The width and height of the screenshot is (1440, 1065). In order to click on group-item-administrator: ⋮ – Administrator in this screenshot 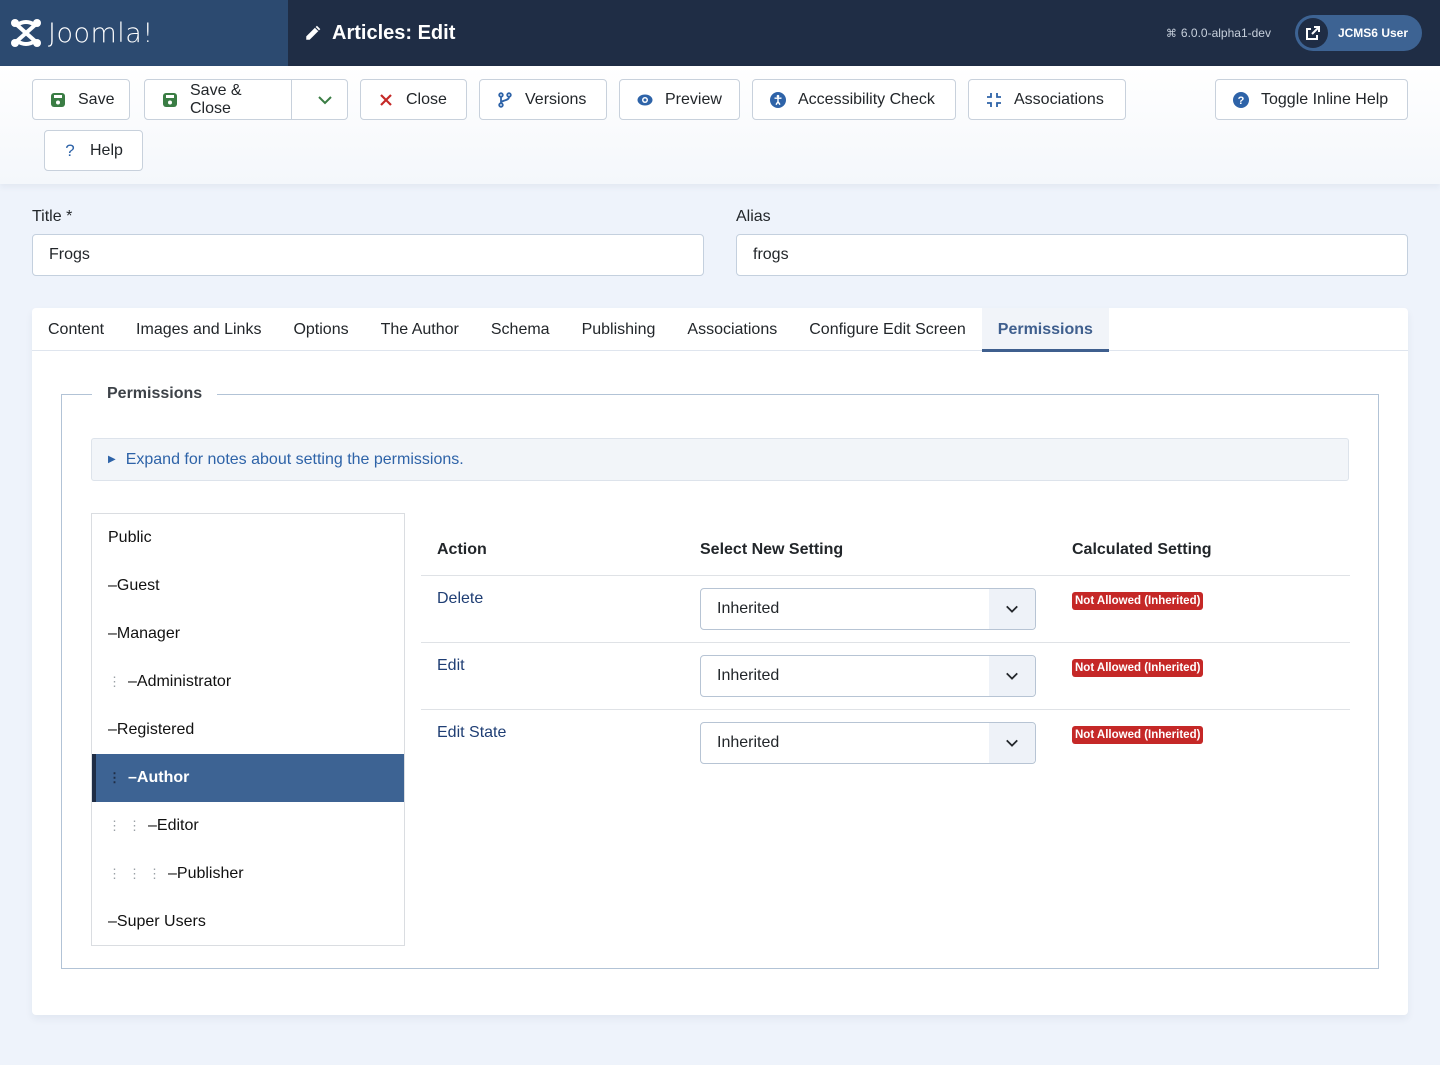, I will do `click(248, 682)`.